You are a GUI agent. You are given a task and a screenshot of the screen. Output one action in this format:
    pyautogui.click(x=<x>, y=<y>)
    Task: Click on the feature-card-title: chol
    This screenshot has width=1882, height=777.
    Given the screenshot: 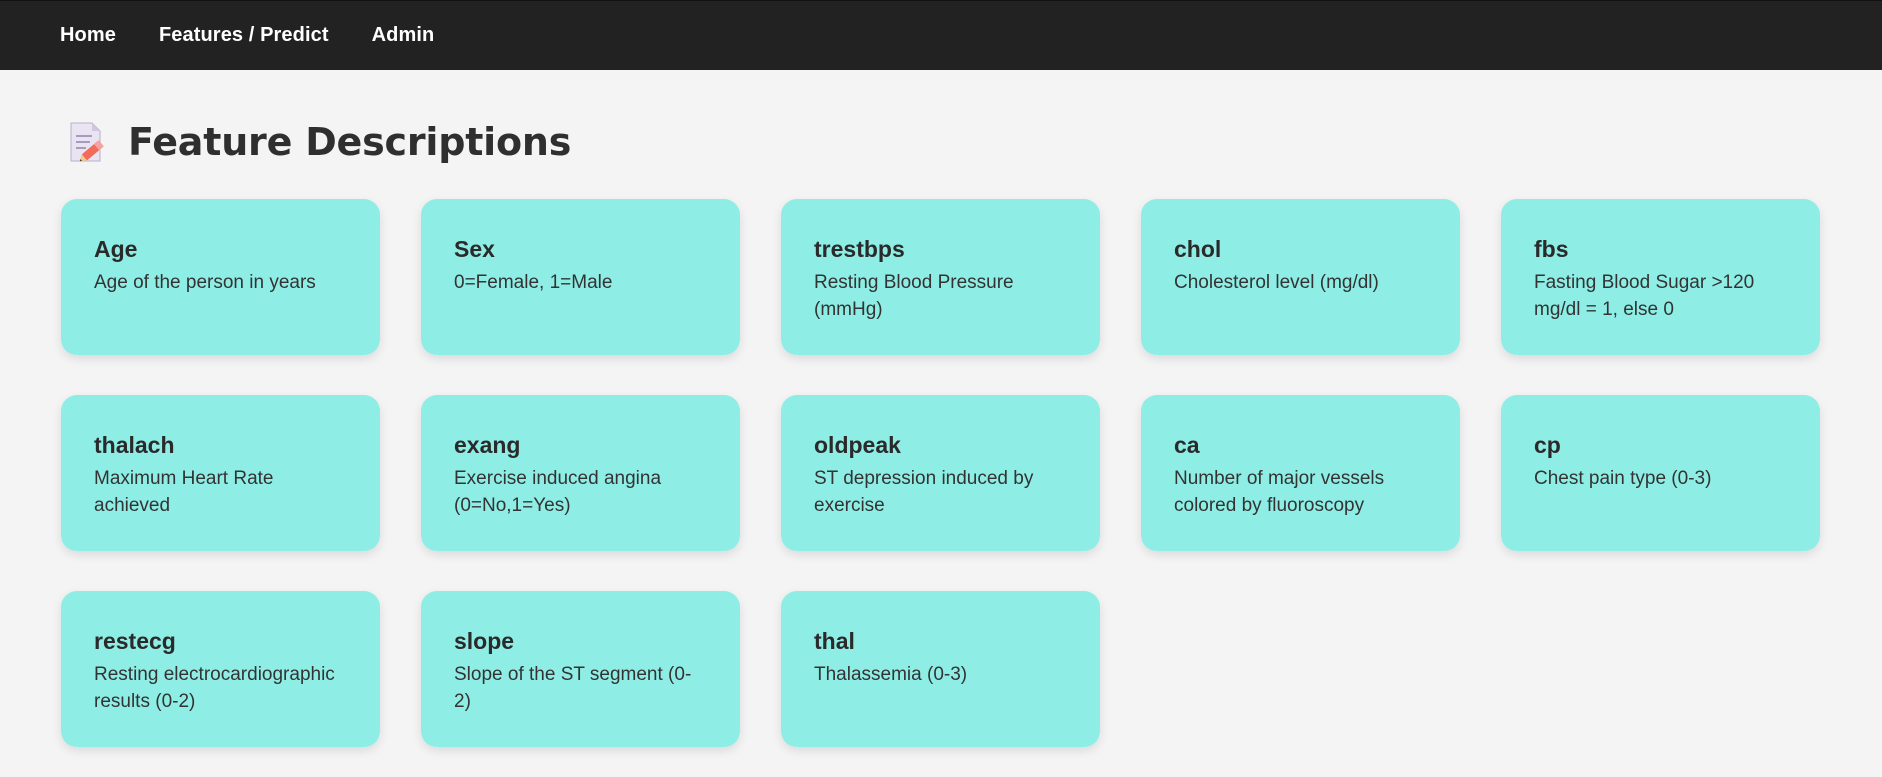 What is the action you would take?
    pyautogui.click(x=1198, y=249)
    